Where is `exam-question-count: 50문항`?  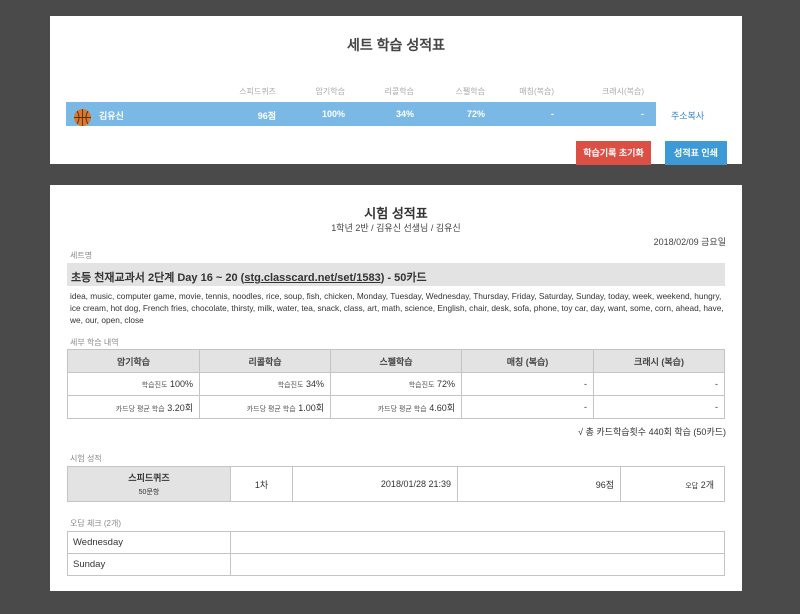
exam-question-count: 50문항 is located at coordinates (149, 492).